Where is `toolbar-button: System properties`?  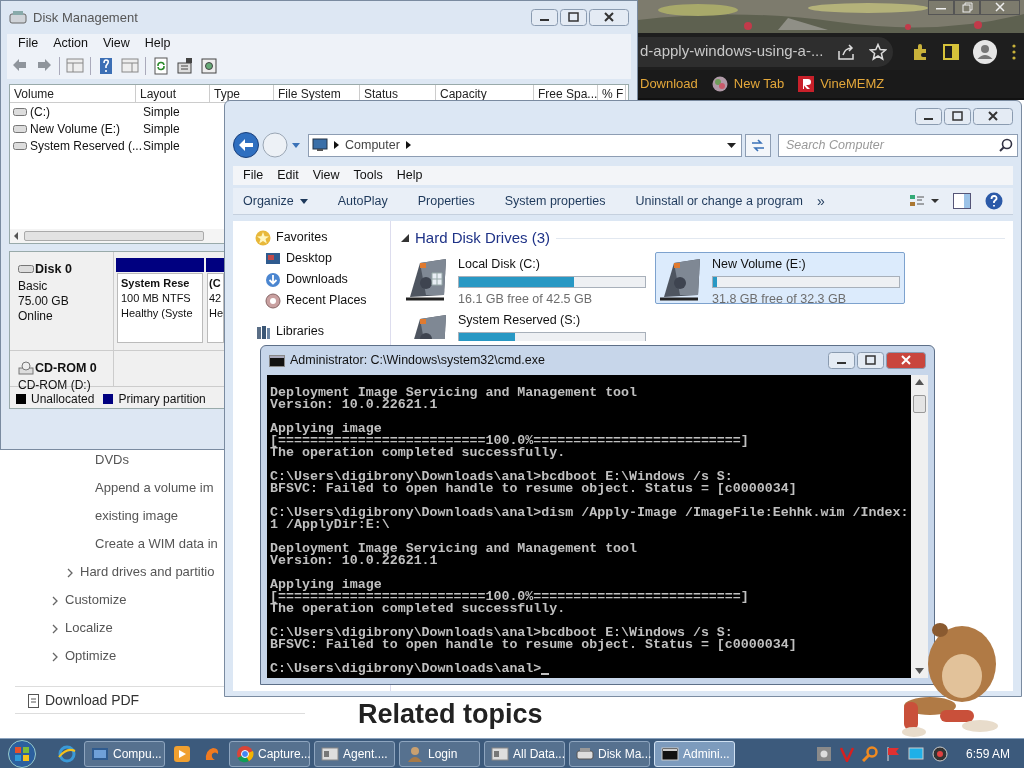
toolbar-button: System properties is located at coordinates (555, 201).